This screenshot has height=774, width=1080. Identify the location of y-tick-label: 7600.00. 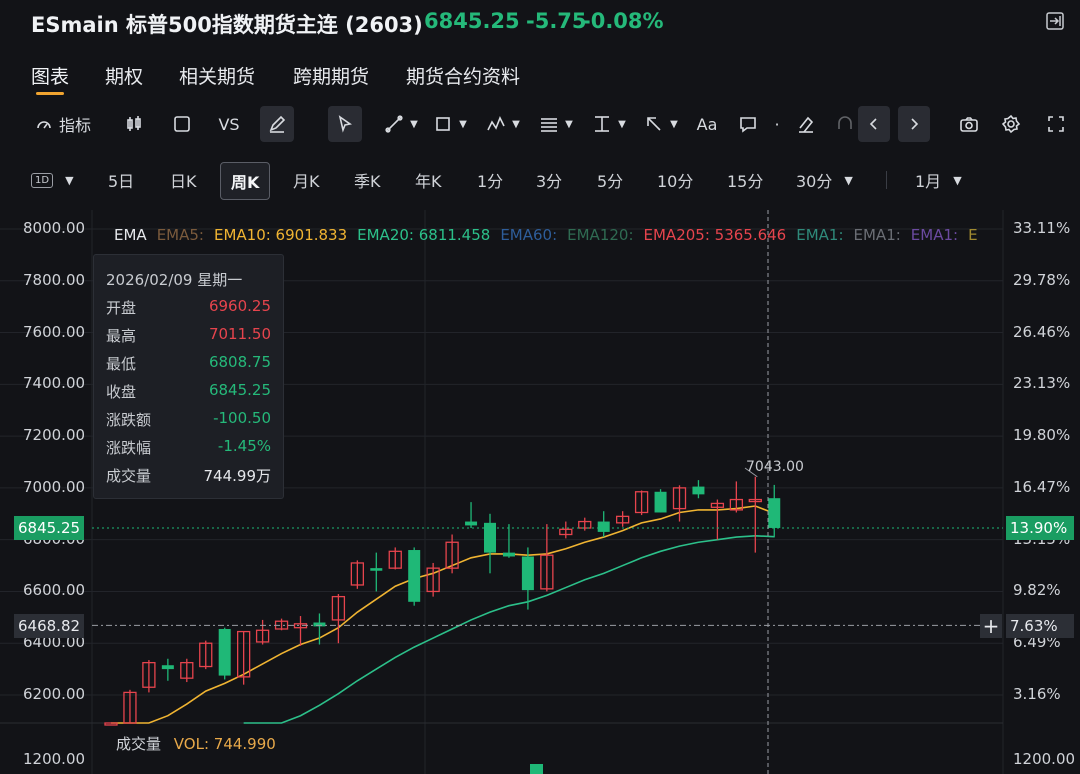
(54, 331).